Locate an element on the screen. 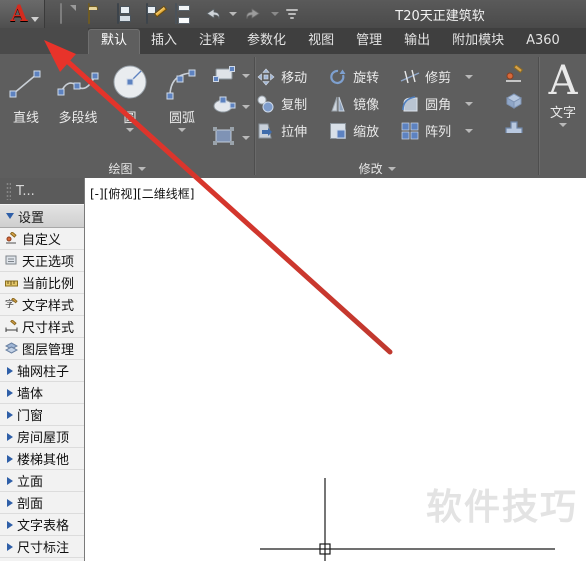  print-icon is located at coordinates (184, 13).